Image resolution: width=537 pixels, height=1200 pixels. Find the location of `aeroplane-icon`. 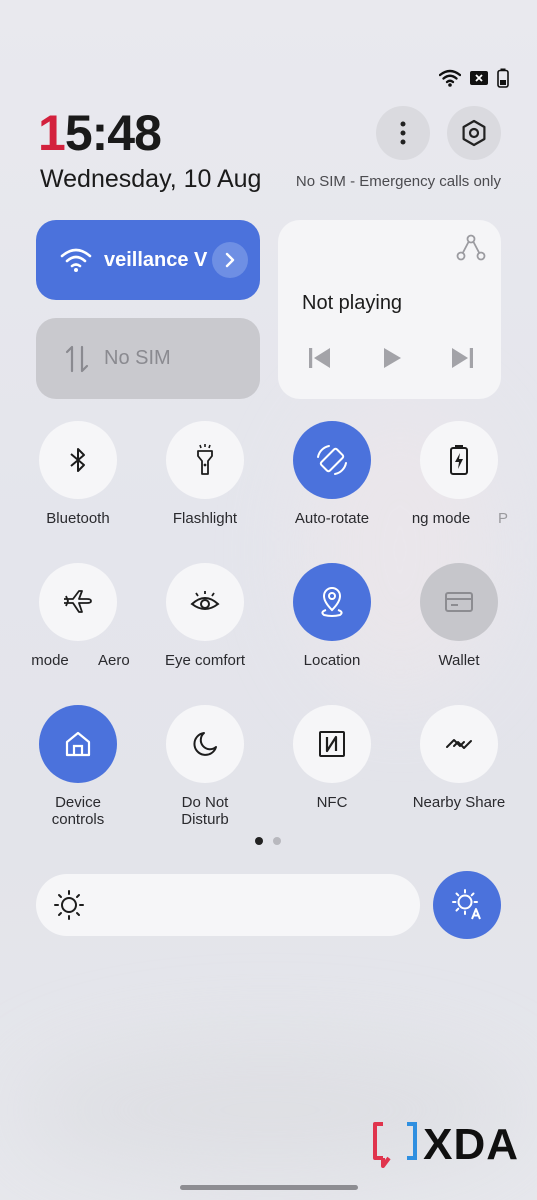

aeroplane-icon is located at coordinates (78, 601).